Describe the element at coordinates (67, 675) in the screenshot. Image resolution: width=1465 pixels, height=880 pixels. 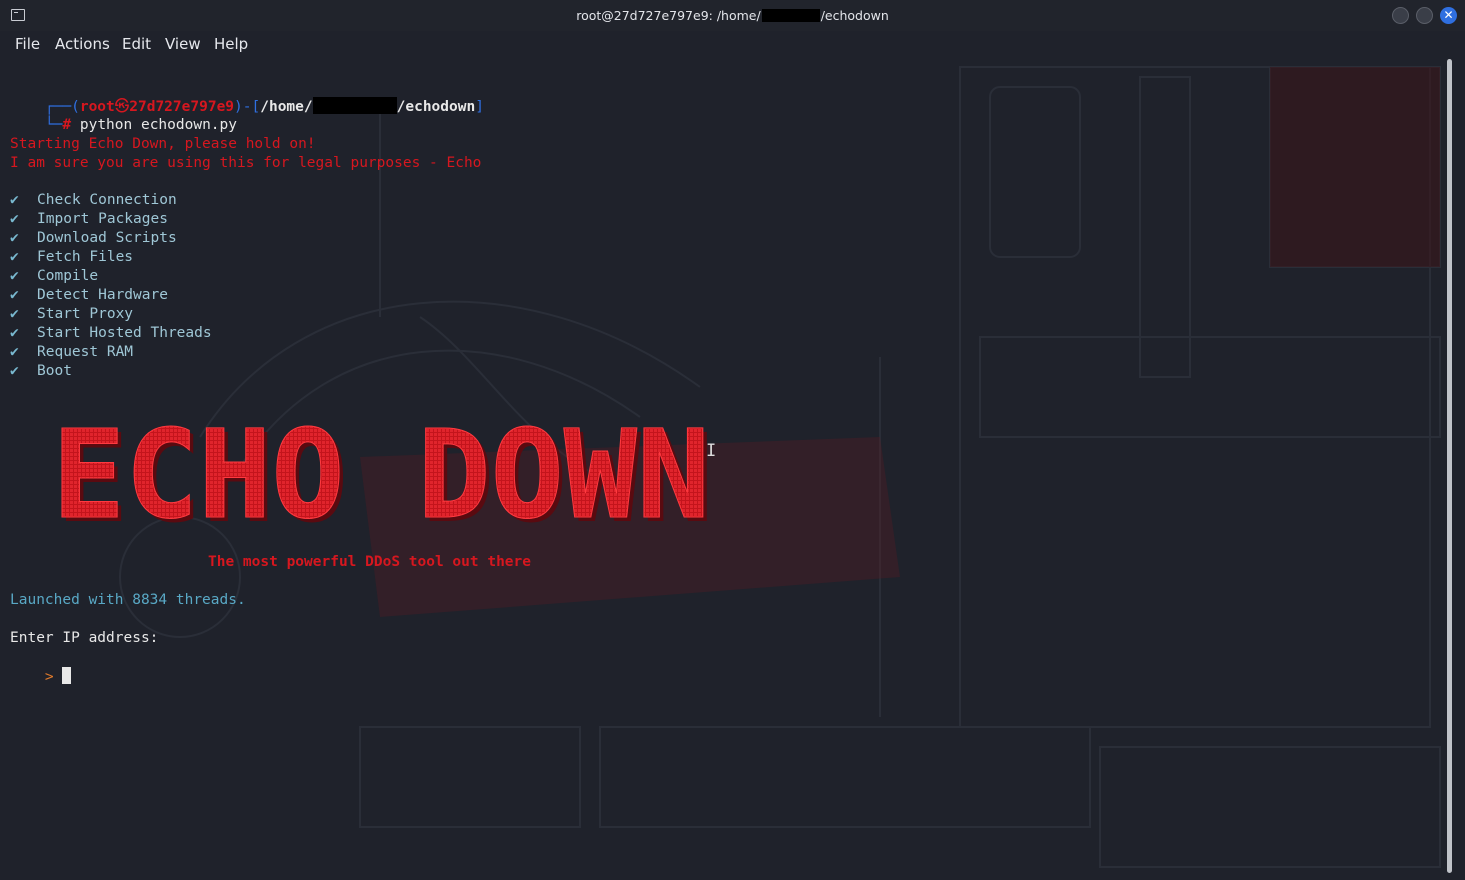
I see `text-cursor` at that location.